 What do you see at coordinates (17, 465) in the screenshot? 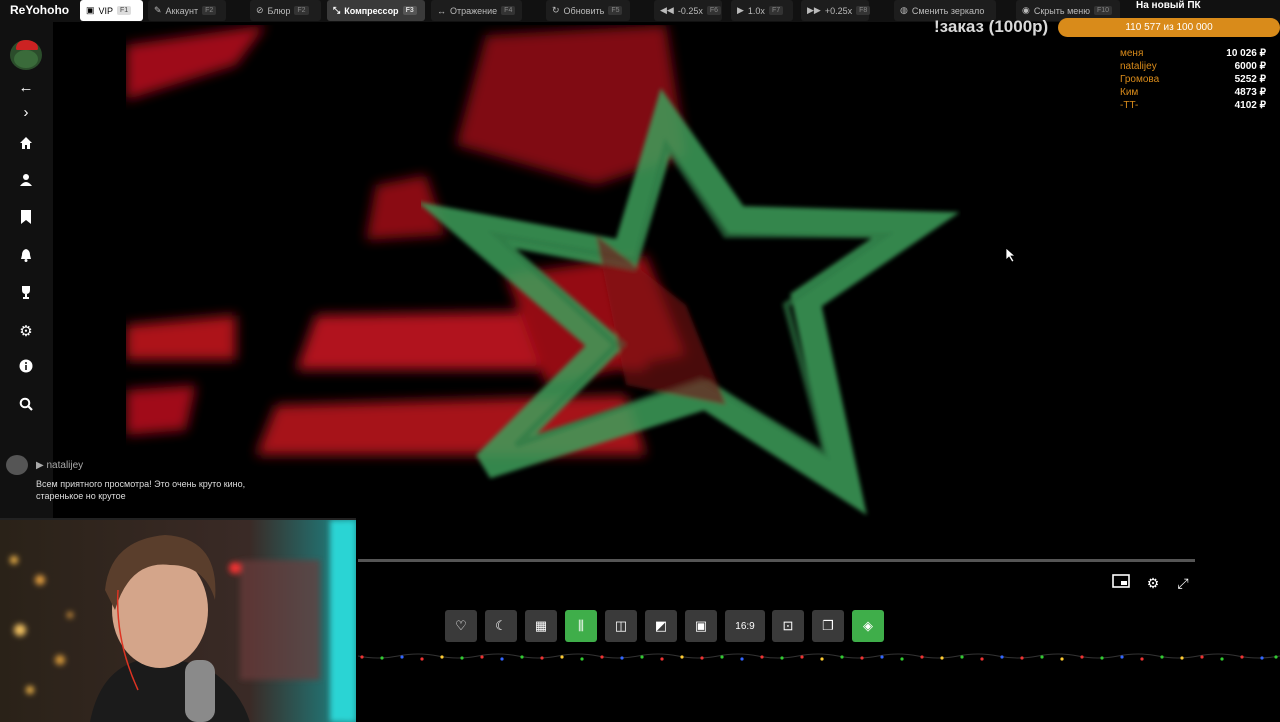
I see `chat-avatar` at bounding box center [17, 465].